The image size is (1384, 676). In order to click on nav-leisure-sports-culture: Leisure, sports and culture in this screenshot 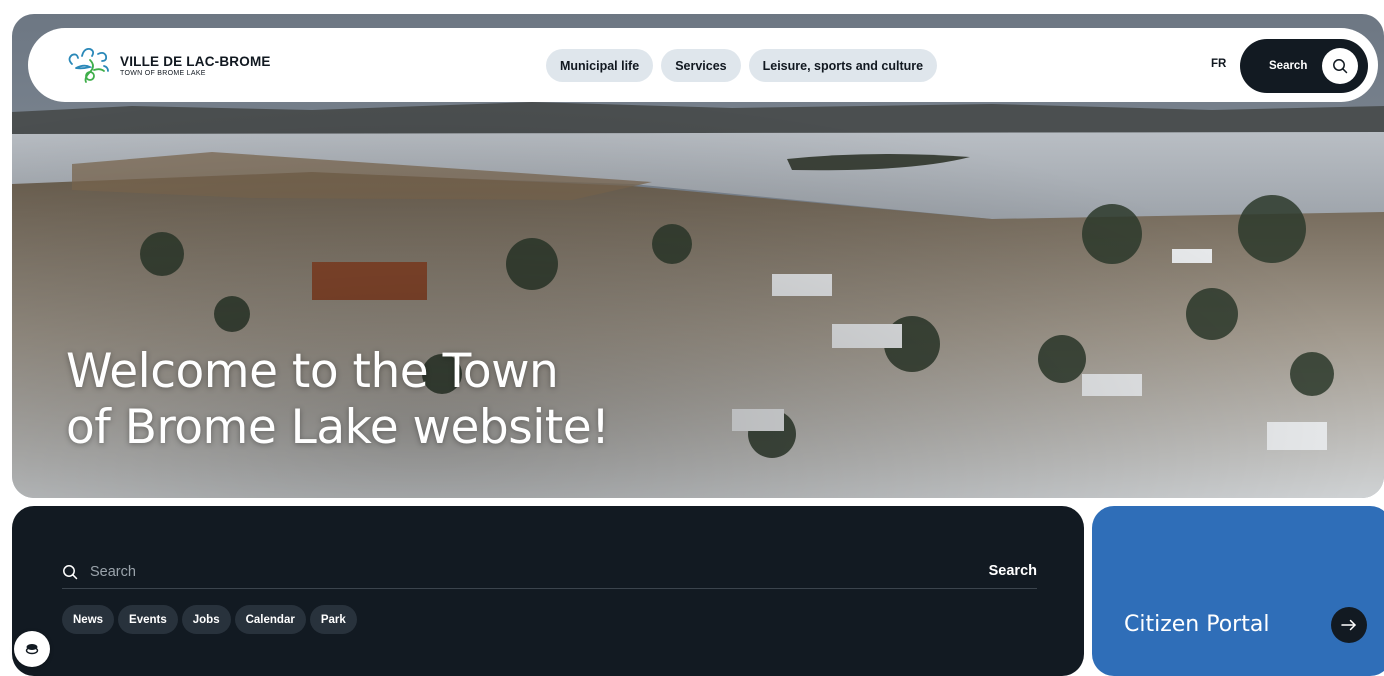, I will do `click(843, 65)`.